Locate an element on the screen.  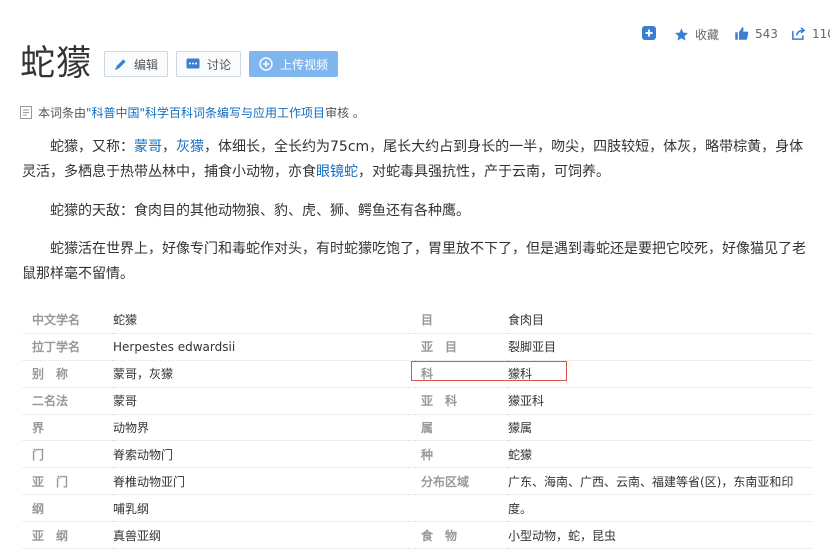
upload-video-button: 上传视频 is located at coordinates (294, 64).